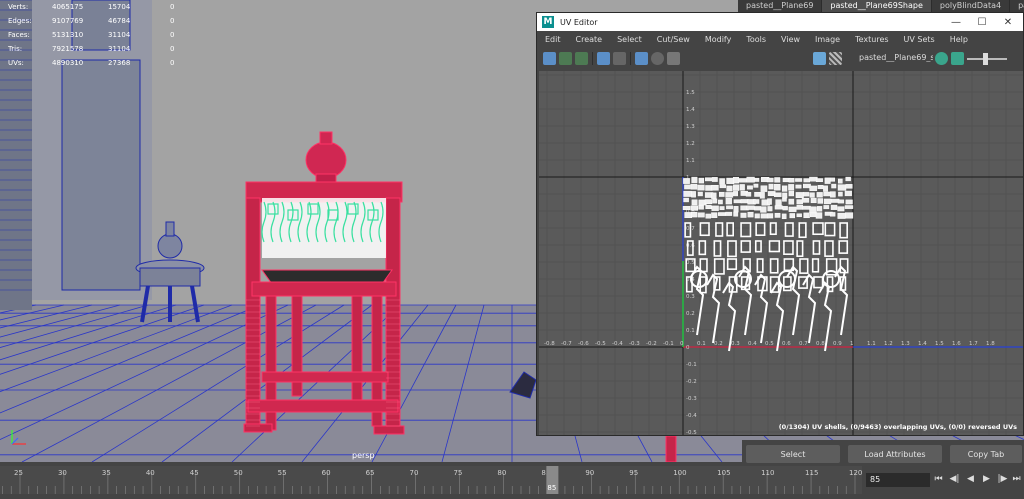 This screenshot has height=499, width=1024. Describe the element at coordinates (780, 22) in the screenshot. I see `uv-editor-titlebar: M UV Editor — ☐ ✕` at that location.